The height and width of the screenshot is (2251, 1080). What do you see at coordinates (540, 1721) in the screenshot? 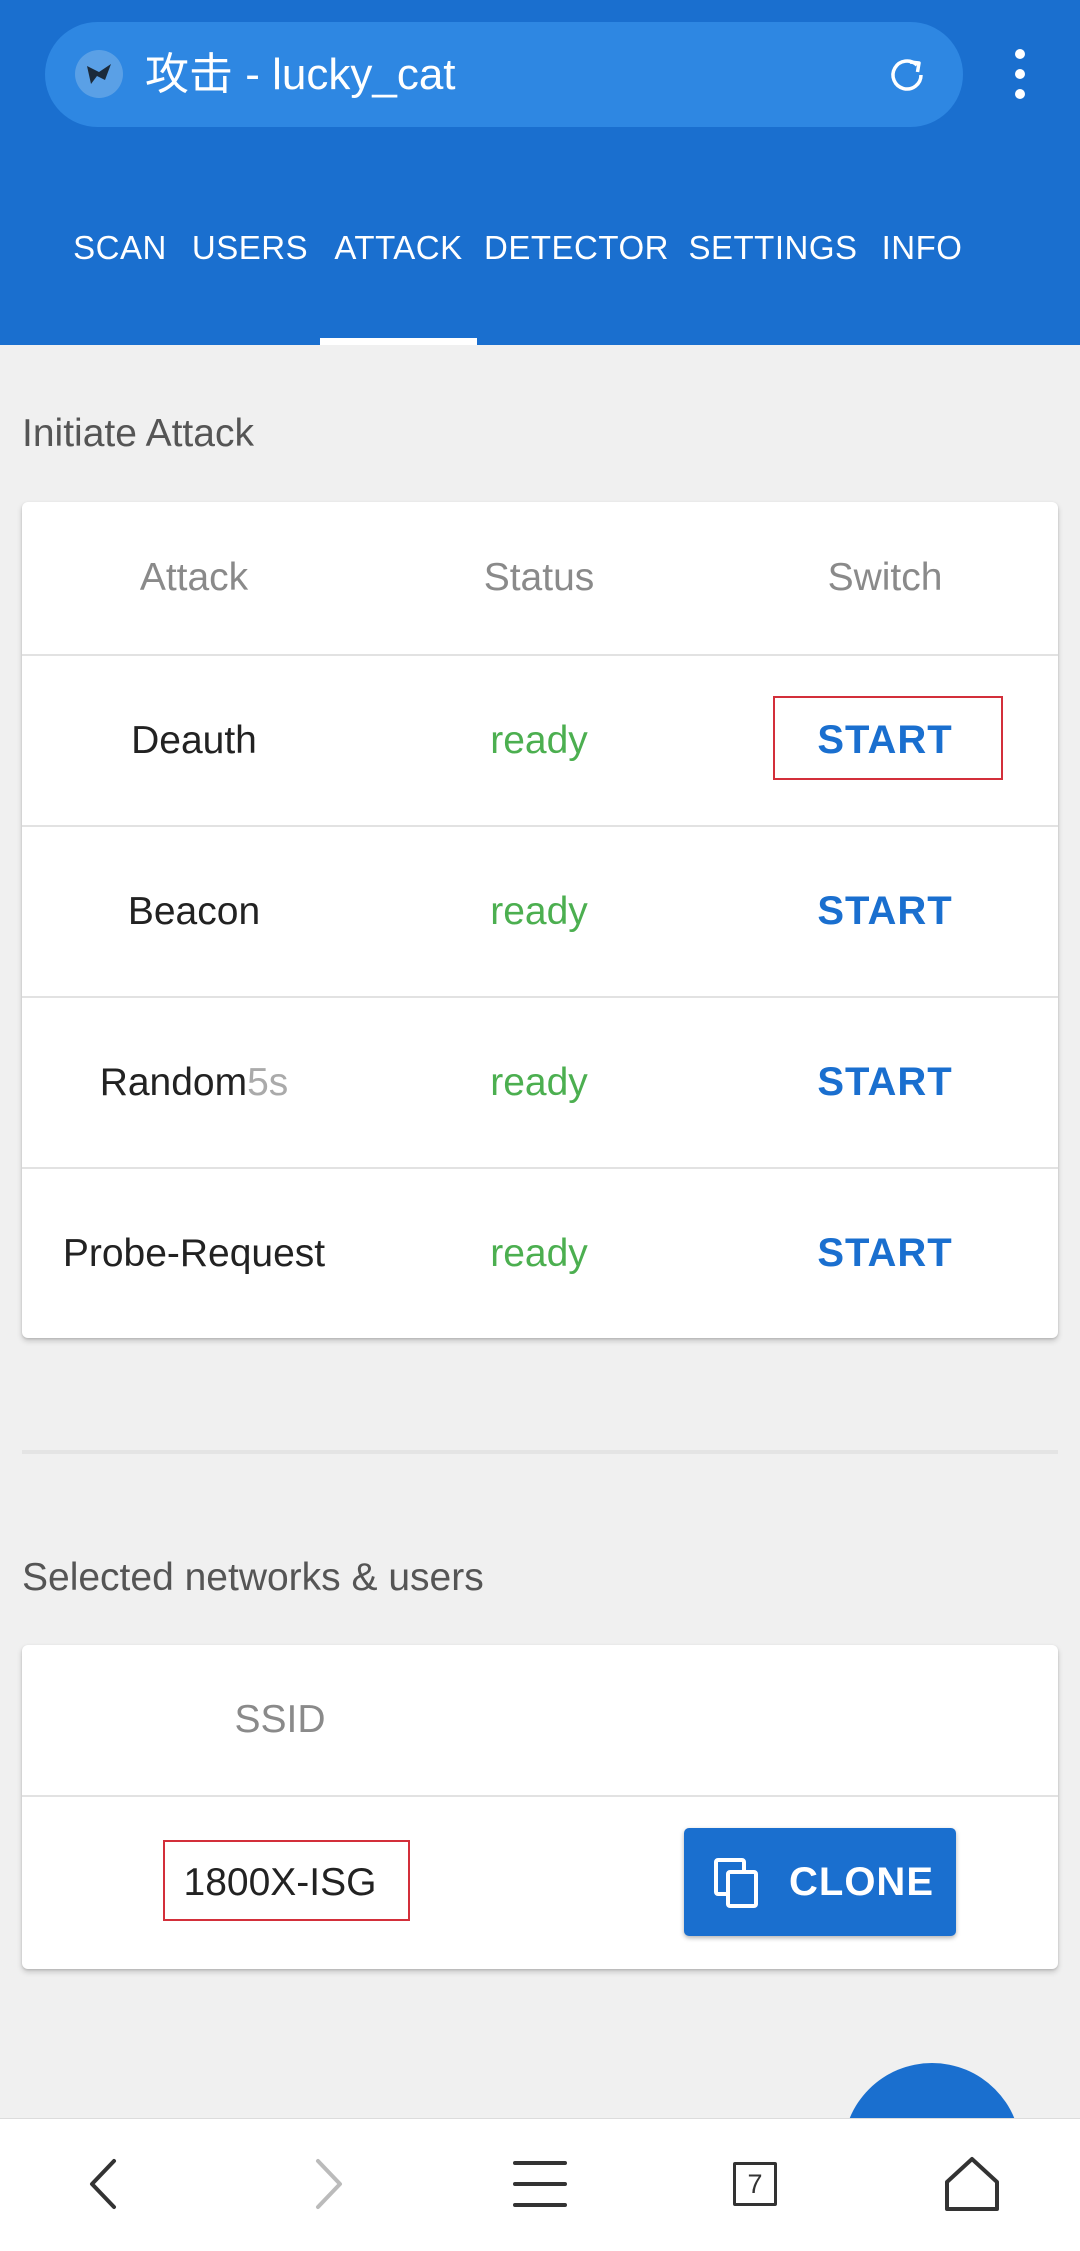
I see `table-header-row: SSID` at bounding box center [540, 1721].